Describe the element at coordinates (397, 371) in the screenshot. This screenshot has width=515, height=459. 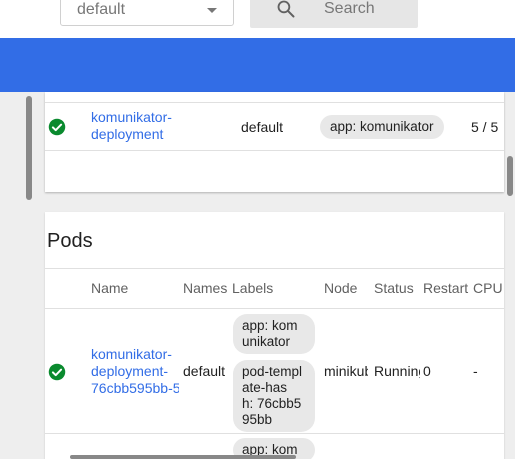
I see `pod-status: Running` at that location.